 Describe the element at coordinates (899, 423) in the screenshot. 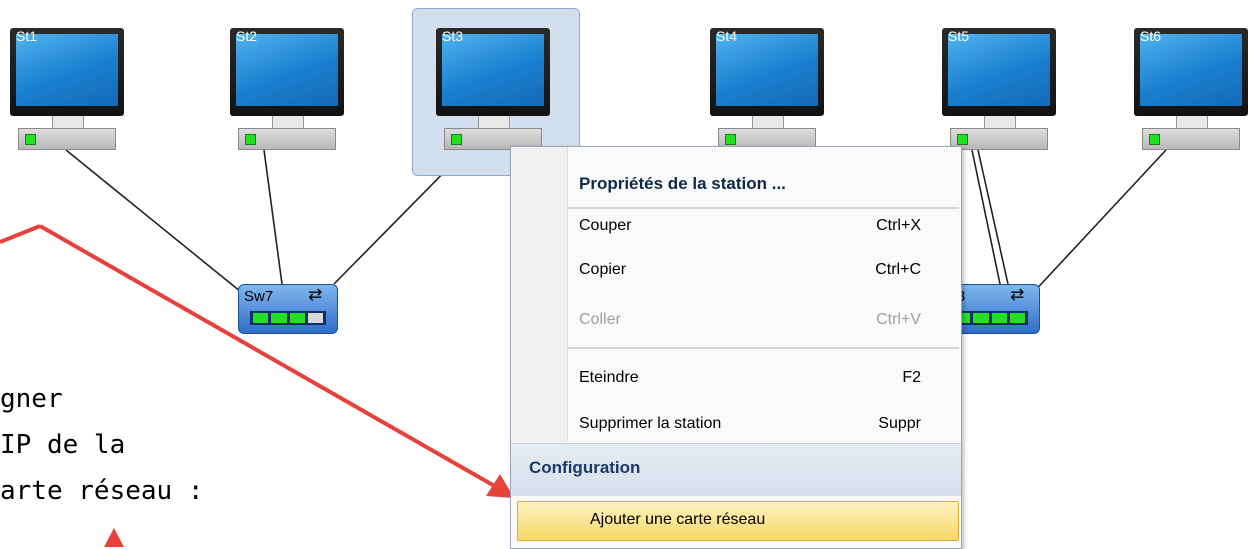

I see `menu-item-shortcut: Suppr` at that location.